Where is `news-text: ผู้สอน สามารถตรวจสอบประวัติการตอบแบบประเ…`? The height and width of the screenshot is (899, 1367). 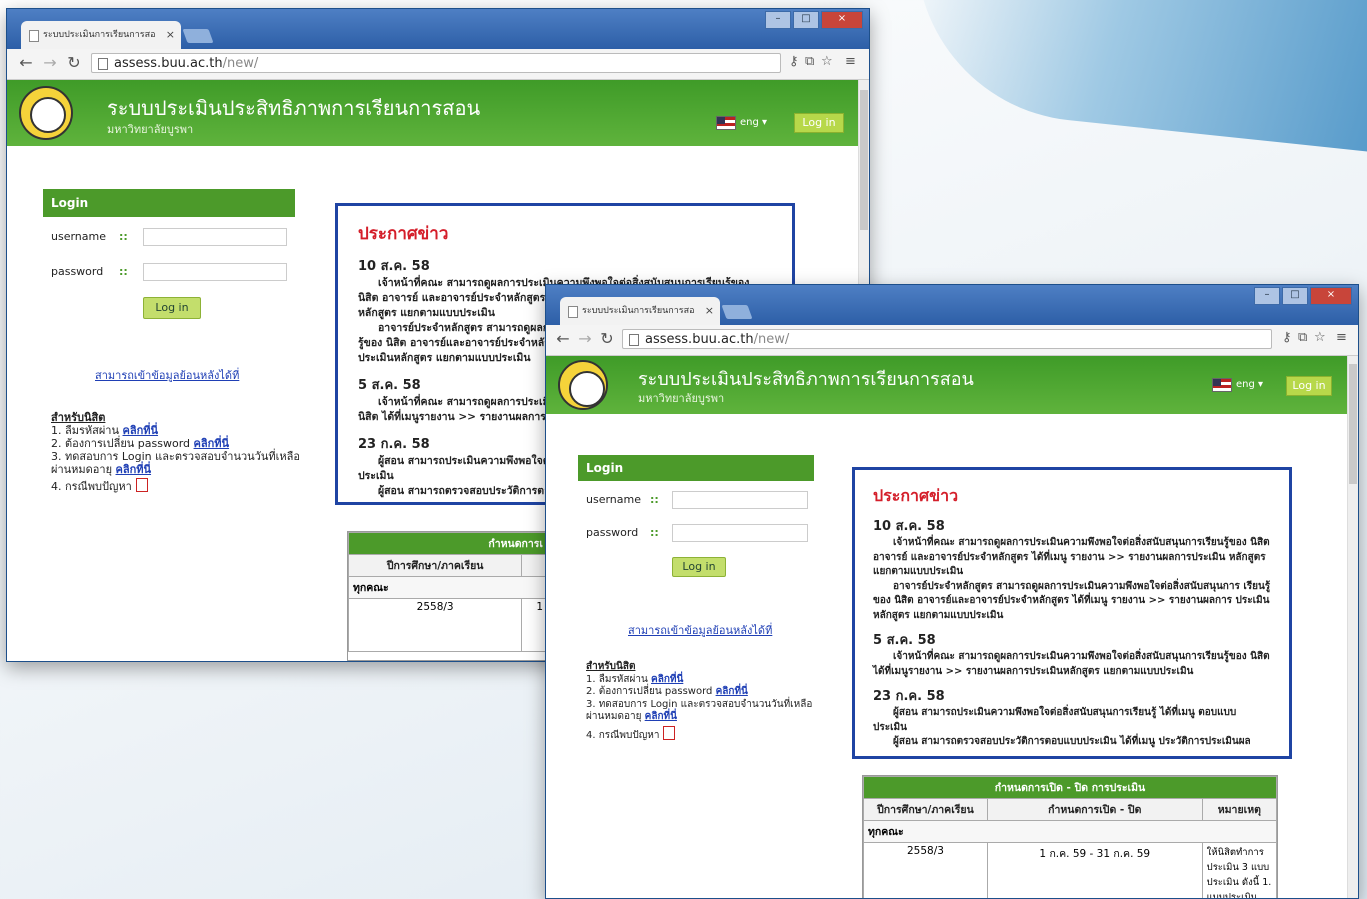 news-text: ผู้สอน สามารถตรวจสอบประวัติการตอบแบบประเ… is located at coordinates (1072, 741).